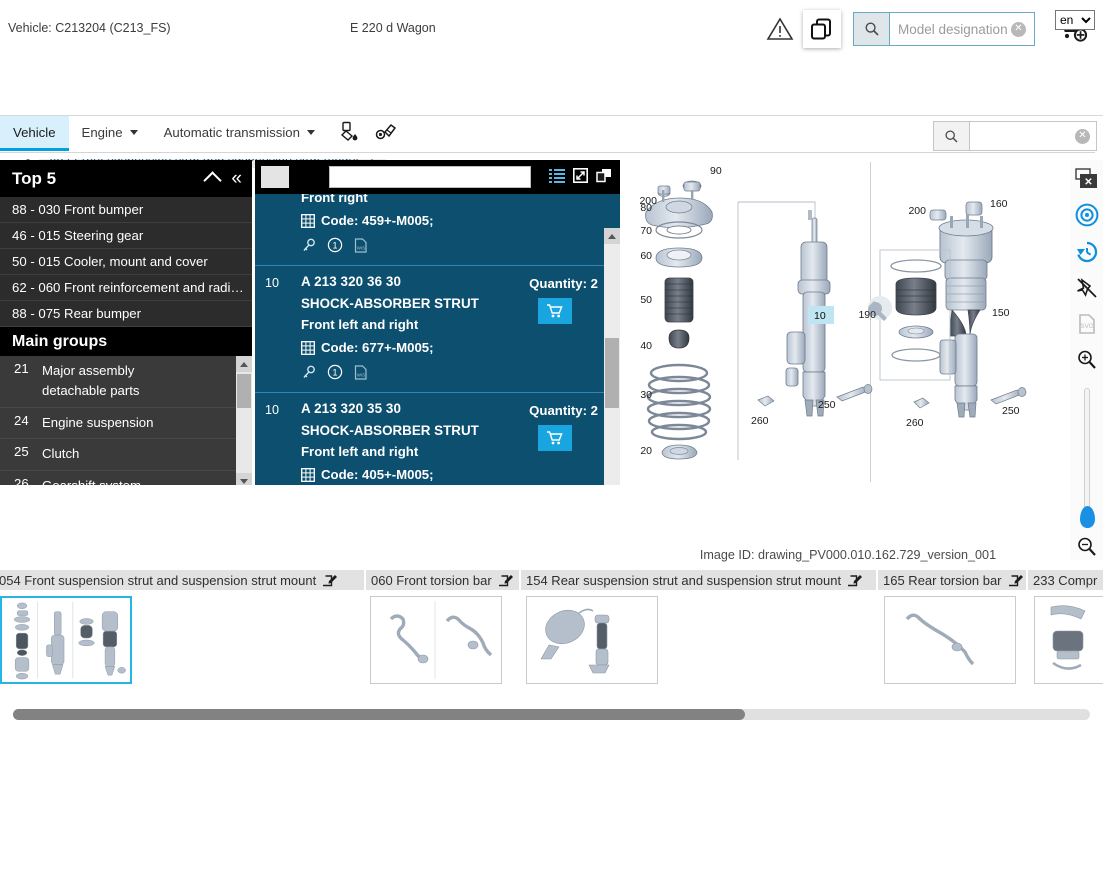 The image size is (1103, 875). What do you see at coordinates (999, 204) in the screenshot?
I see `drawing-label-160: 160` at bounding box center [999, 204].